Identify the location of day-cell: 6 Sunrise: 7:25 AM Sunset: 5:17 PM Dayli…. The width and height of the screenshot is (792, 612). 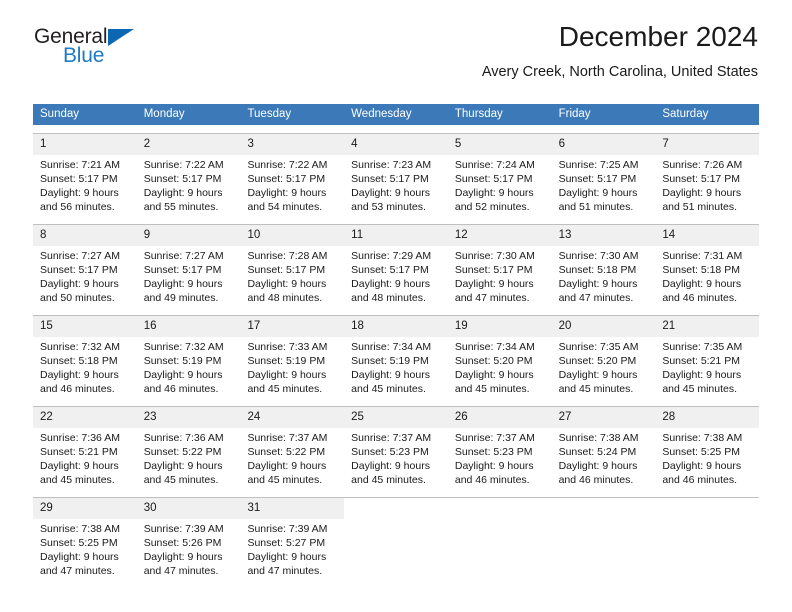
(603, 175).